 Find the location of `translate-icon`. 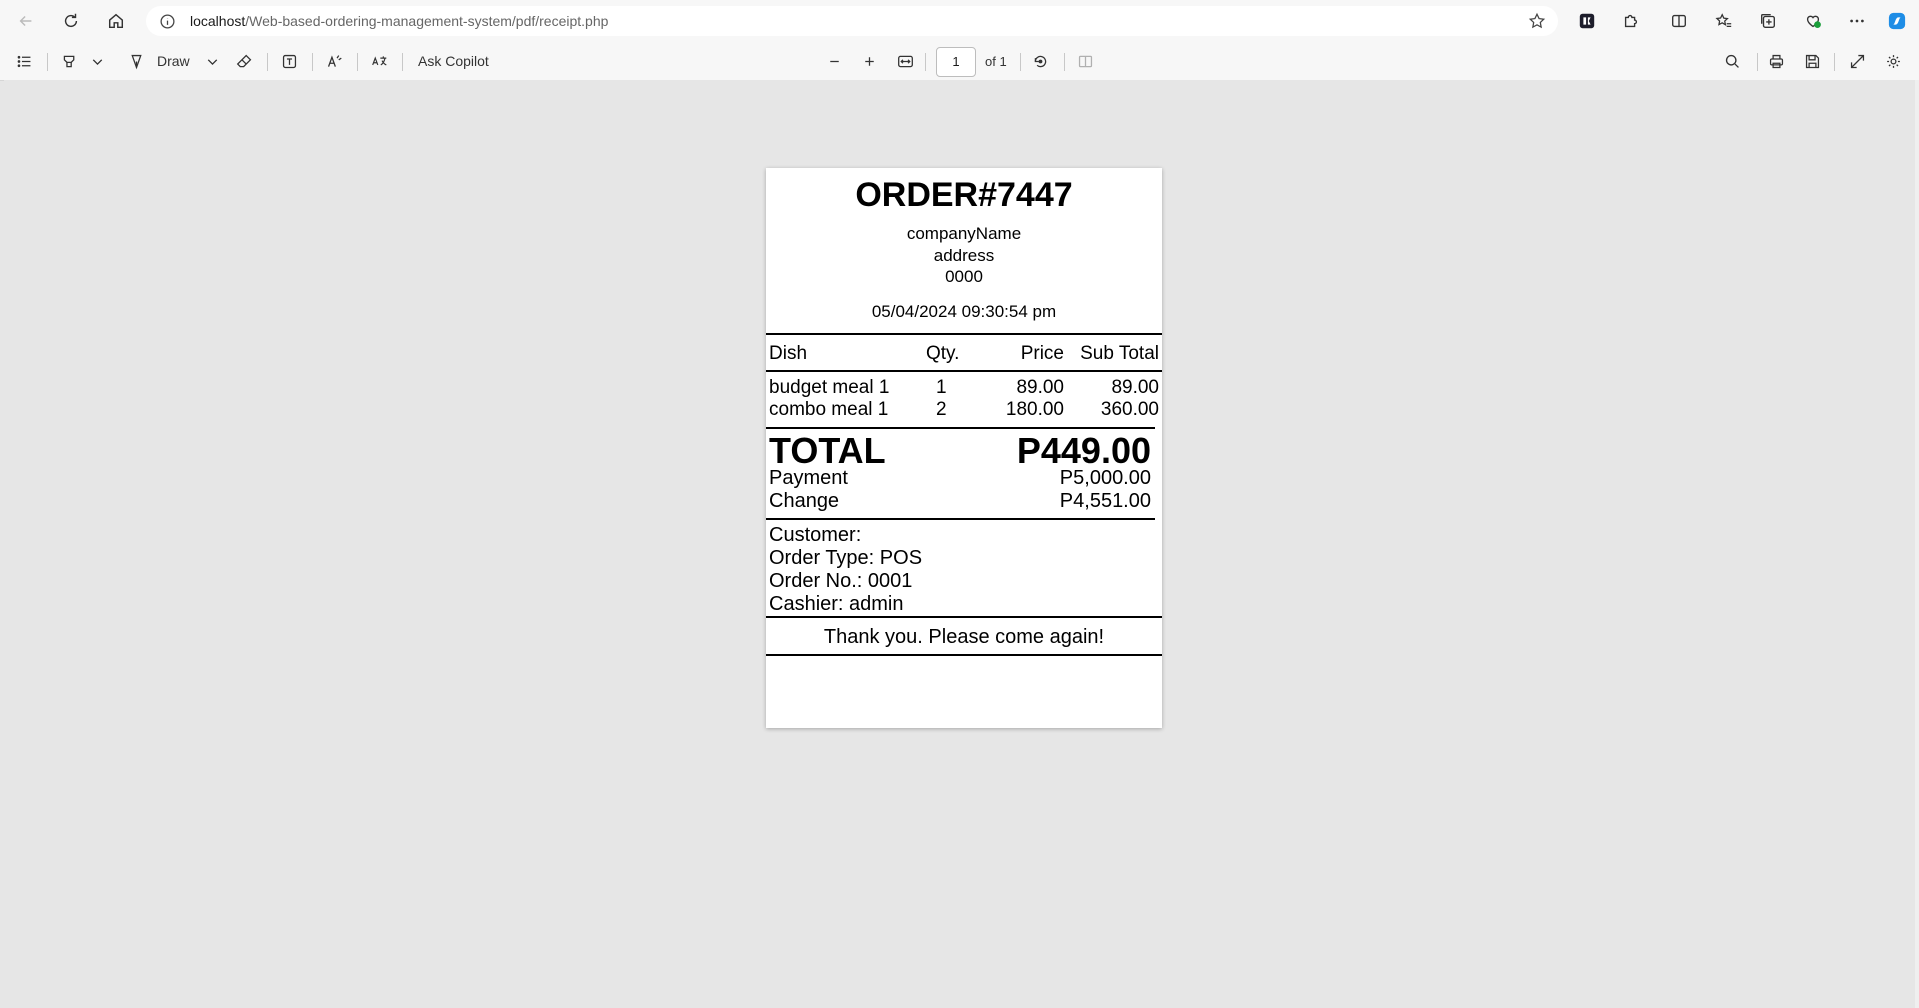

translate-icon is located at coordinates (379, 60).